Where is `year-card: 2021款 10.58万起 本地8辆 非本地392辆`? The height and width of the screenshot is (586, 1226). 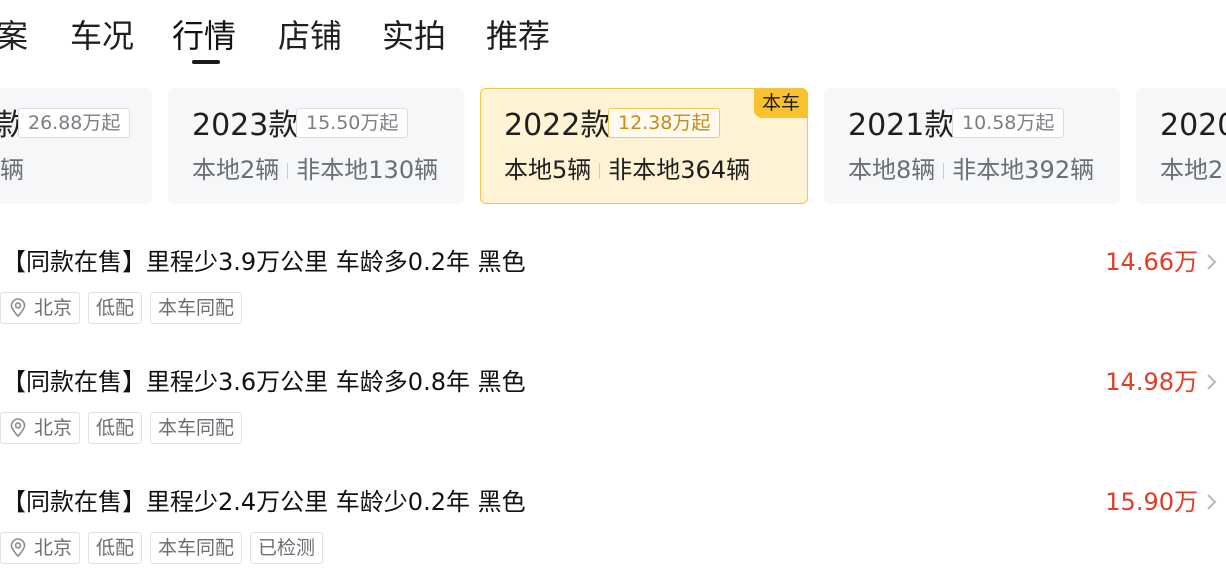 year-card: 2021款 10.58万起 本地8辆 非本地392辆 is located at coordinates (972, 146).